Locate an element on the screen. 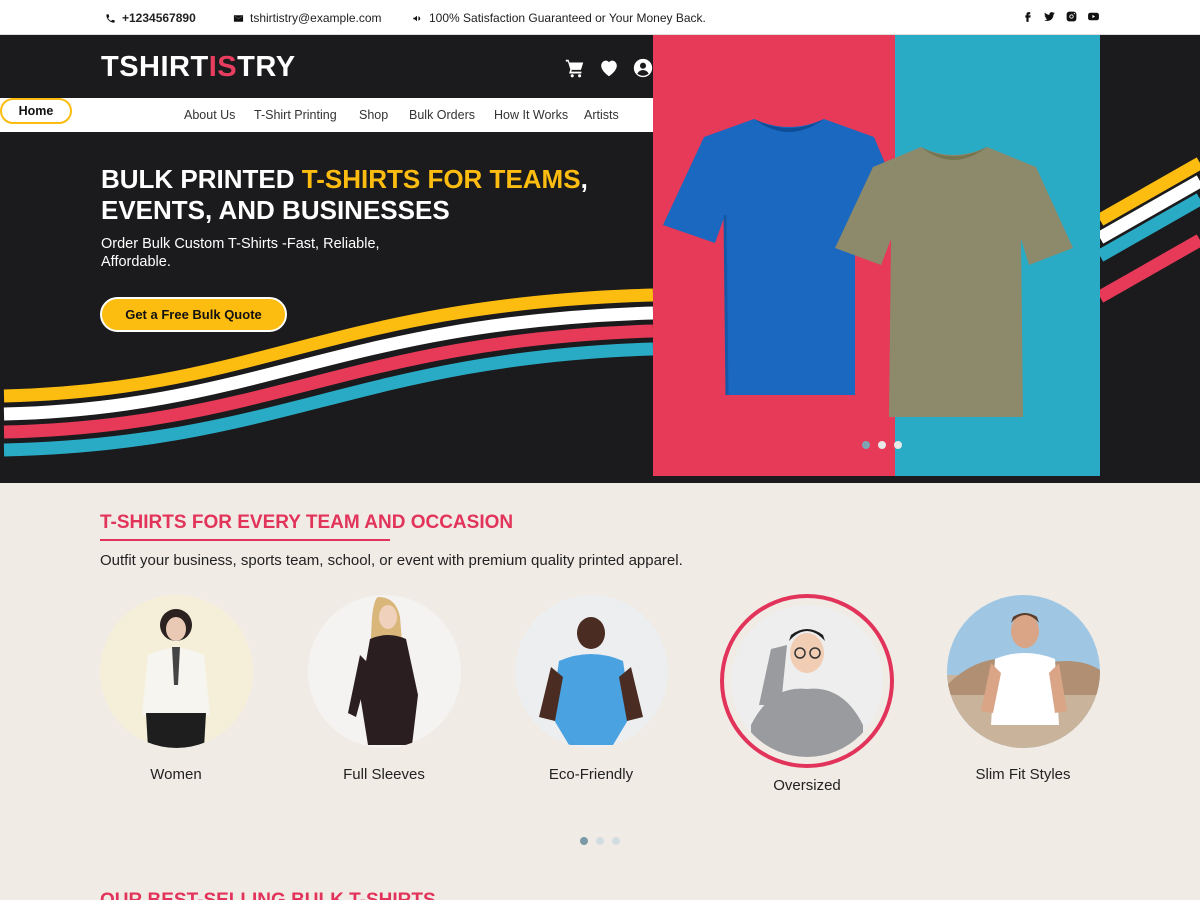 The width and height of the screenshot is (1200, 900). category-carousel-dots is located at coordinates (600, 841).